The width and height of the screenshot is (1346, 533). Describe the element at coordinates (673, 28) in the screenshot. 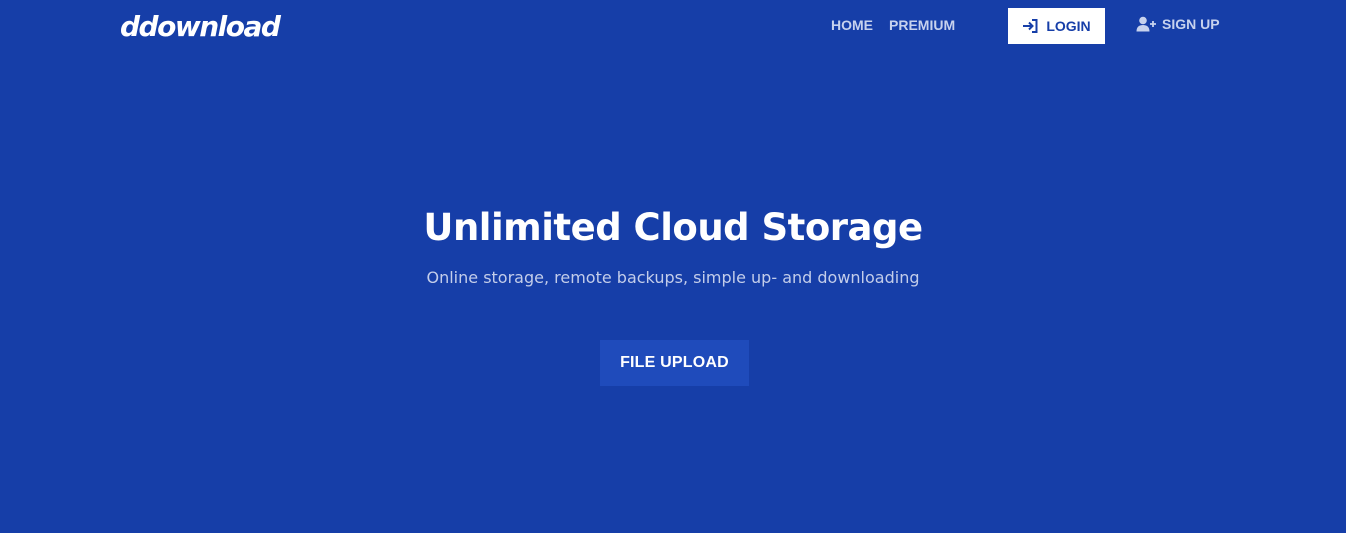

I see `site-header: ddownload HOME PREMIUM LOGIN SIGN UP` at that location.